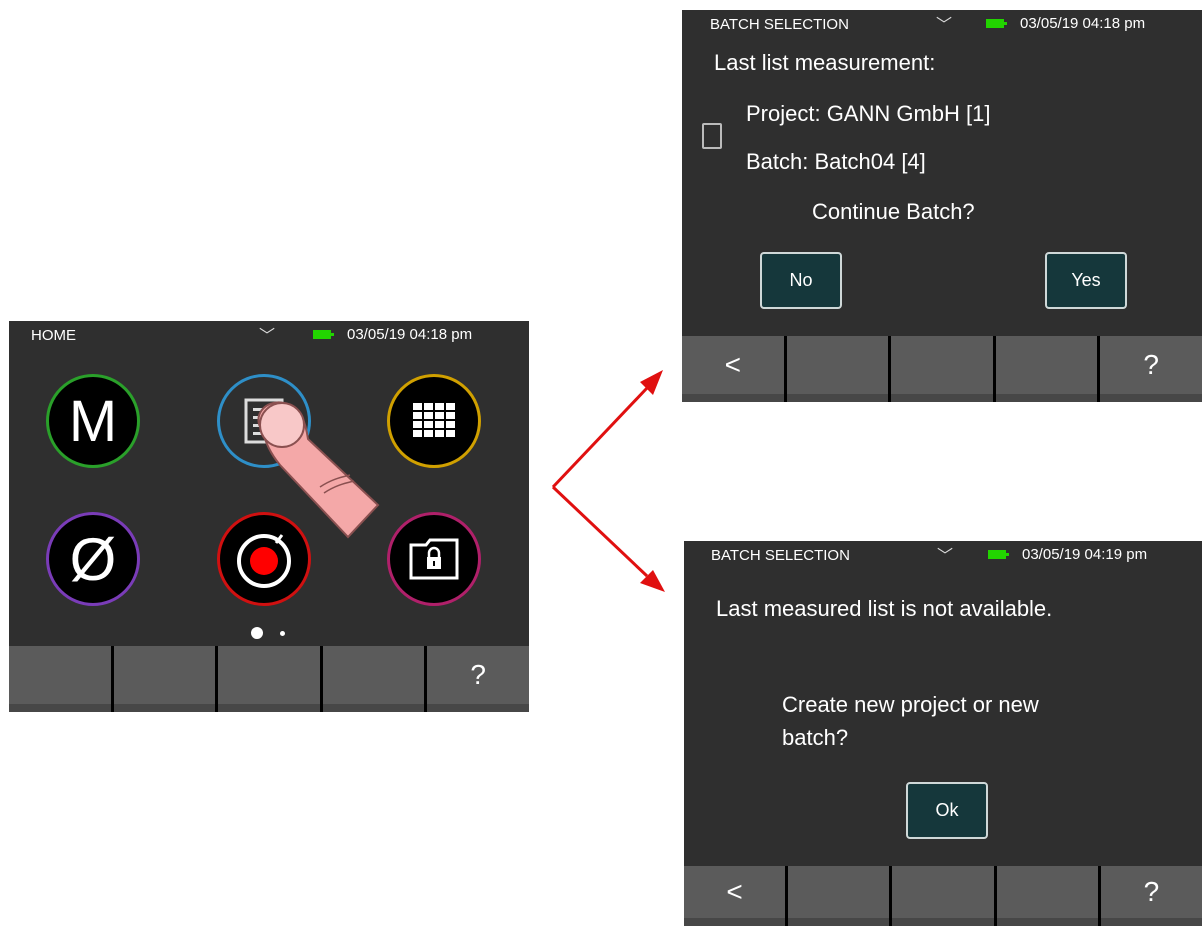 The height and width of the screenshot is (926, 1202). Describe the element at coordinates (53, 335) in the screenshot. I see `screen-title: HOME` at that location.